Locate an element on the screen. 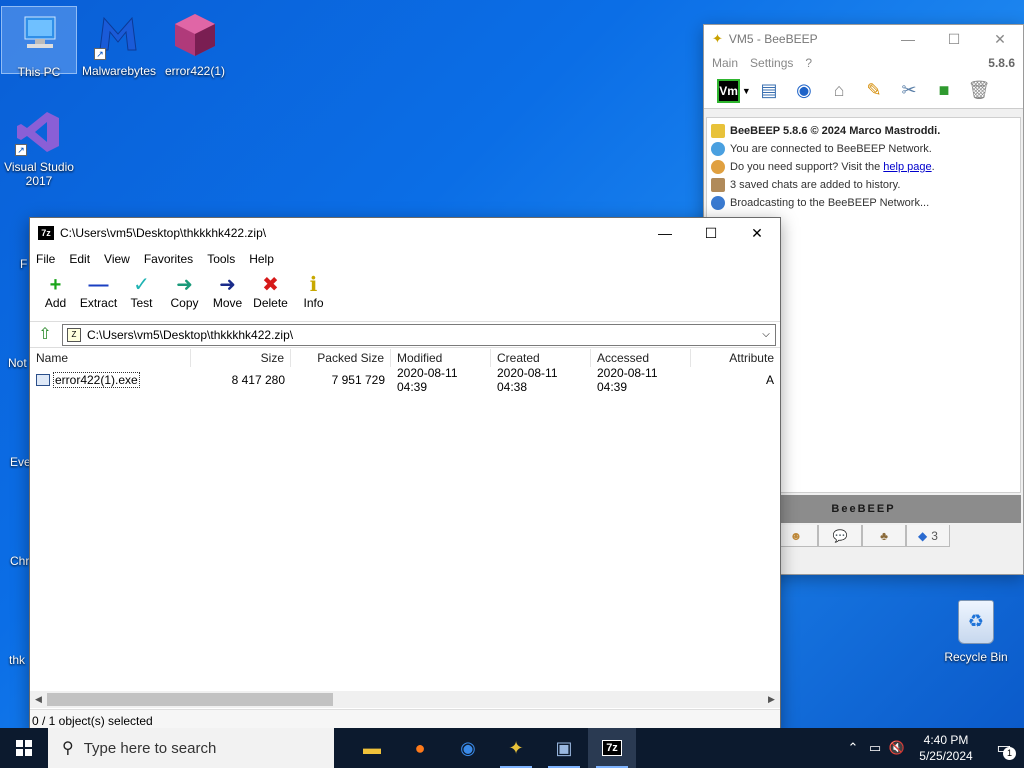  menu-tools: Tools is located at coordinates (221, 259).